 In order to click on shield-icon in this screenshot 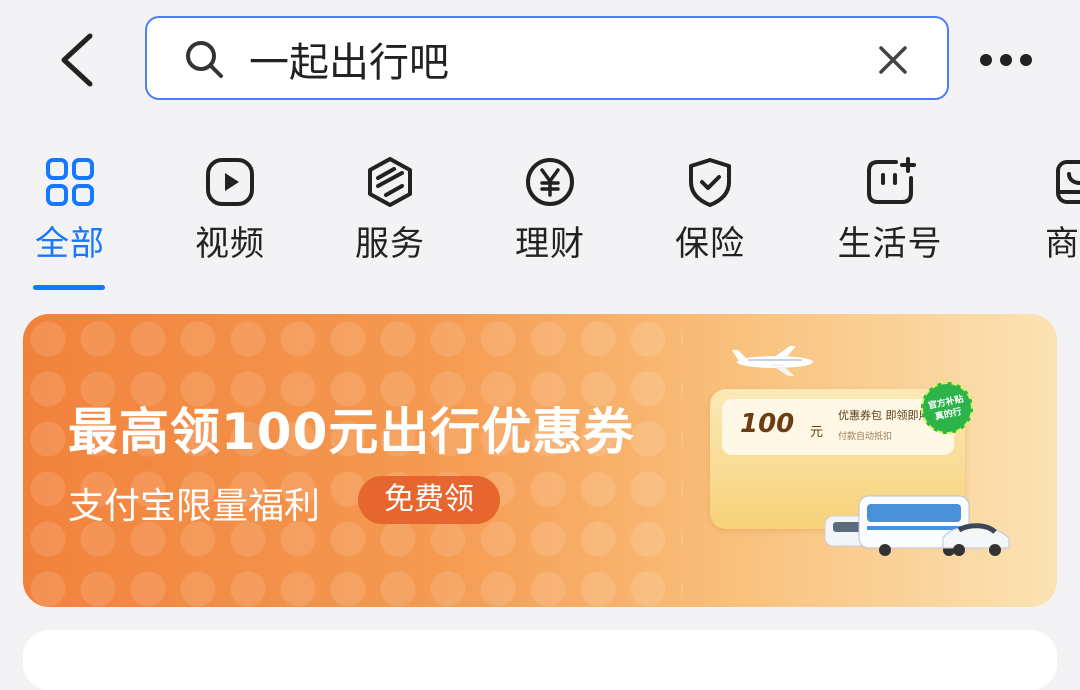, I will do `click(710, 182)`.